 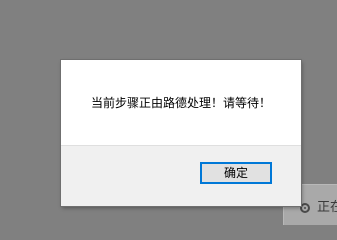 I want to click on gear-icon, so click(x=305, y=208).